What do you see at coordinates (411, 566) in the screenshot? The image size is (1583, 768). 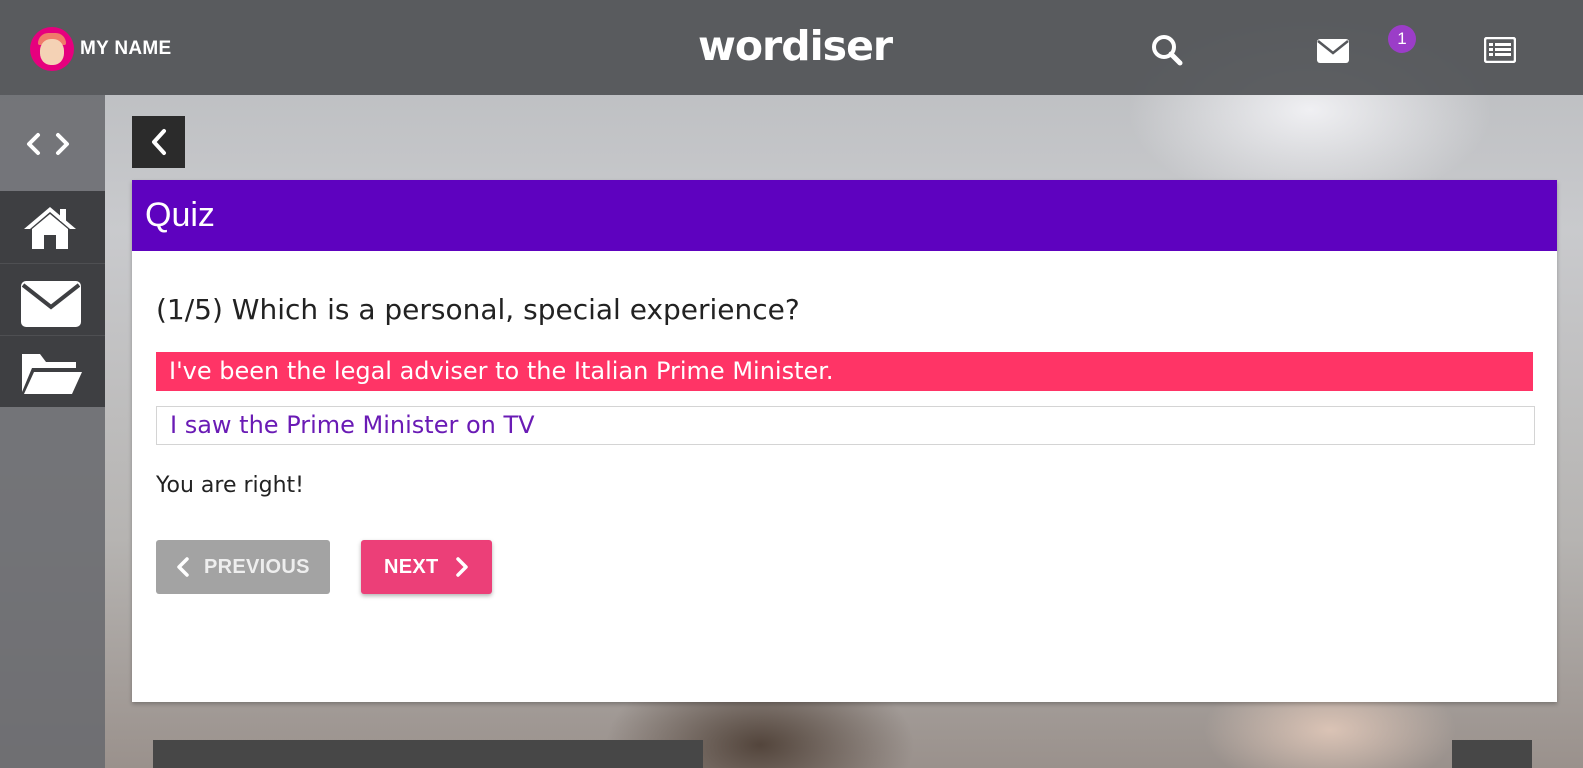 I see `next-label: NEXT` at bounding box center [411, 566].